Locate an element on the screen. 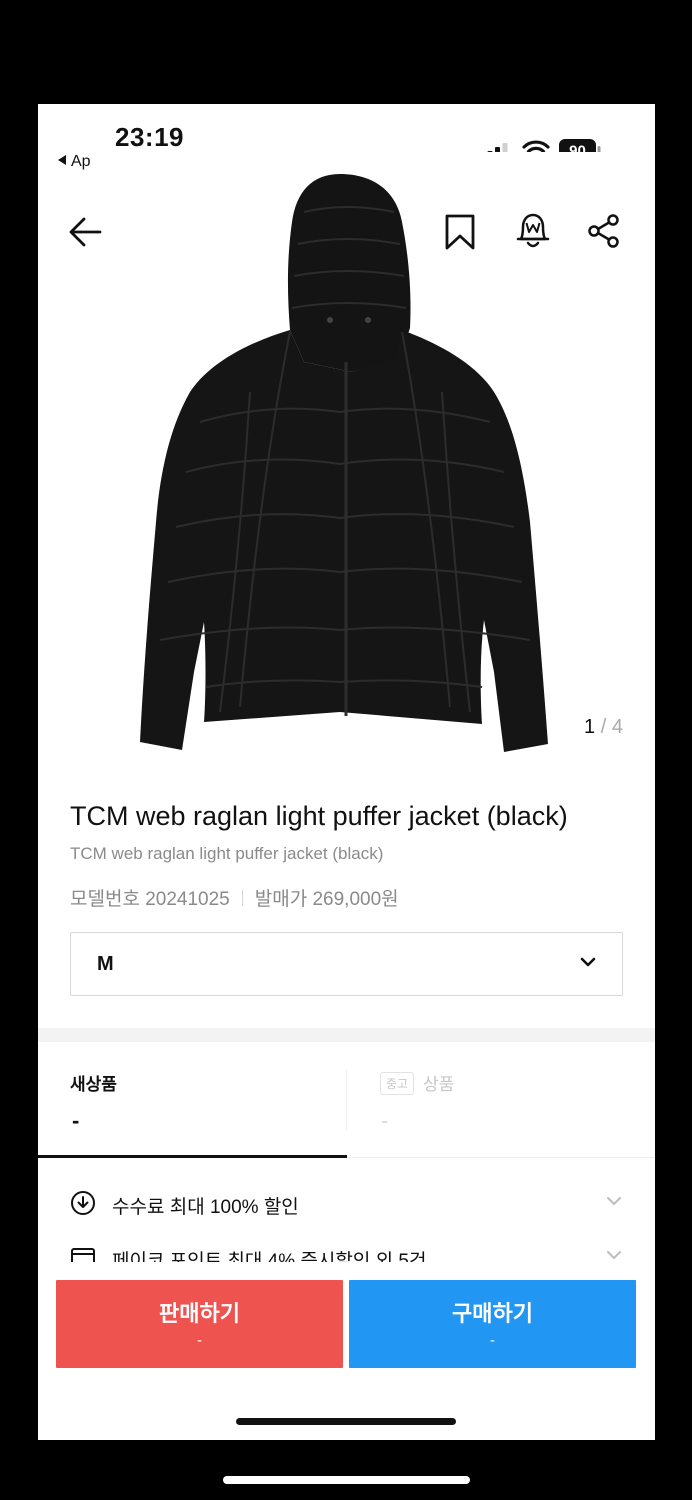 The height and width of the screenshot is (1500, 692). card-icon is located at coordinates (83, 1255).